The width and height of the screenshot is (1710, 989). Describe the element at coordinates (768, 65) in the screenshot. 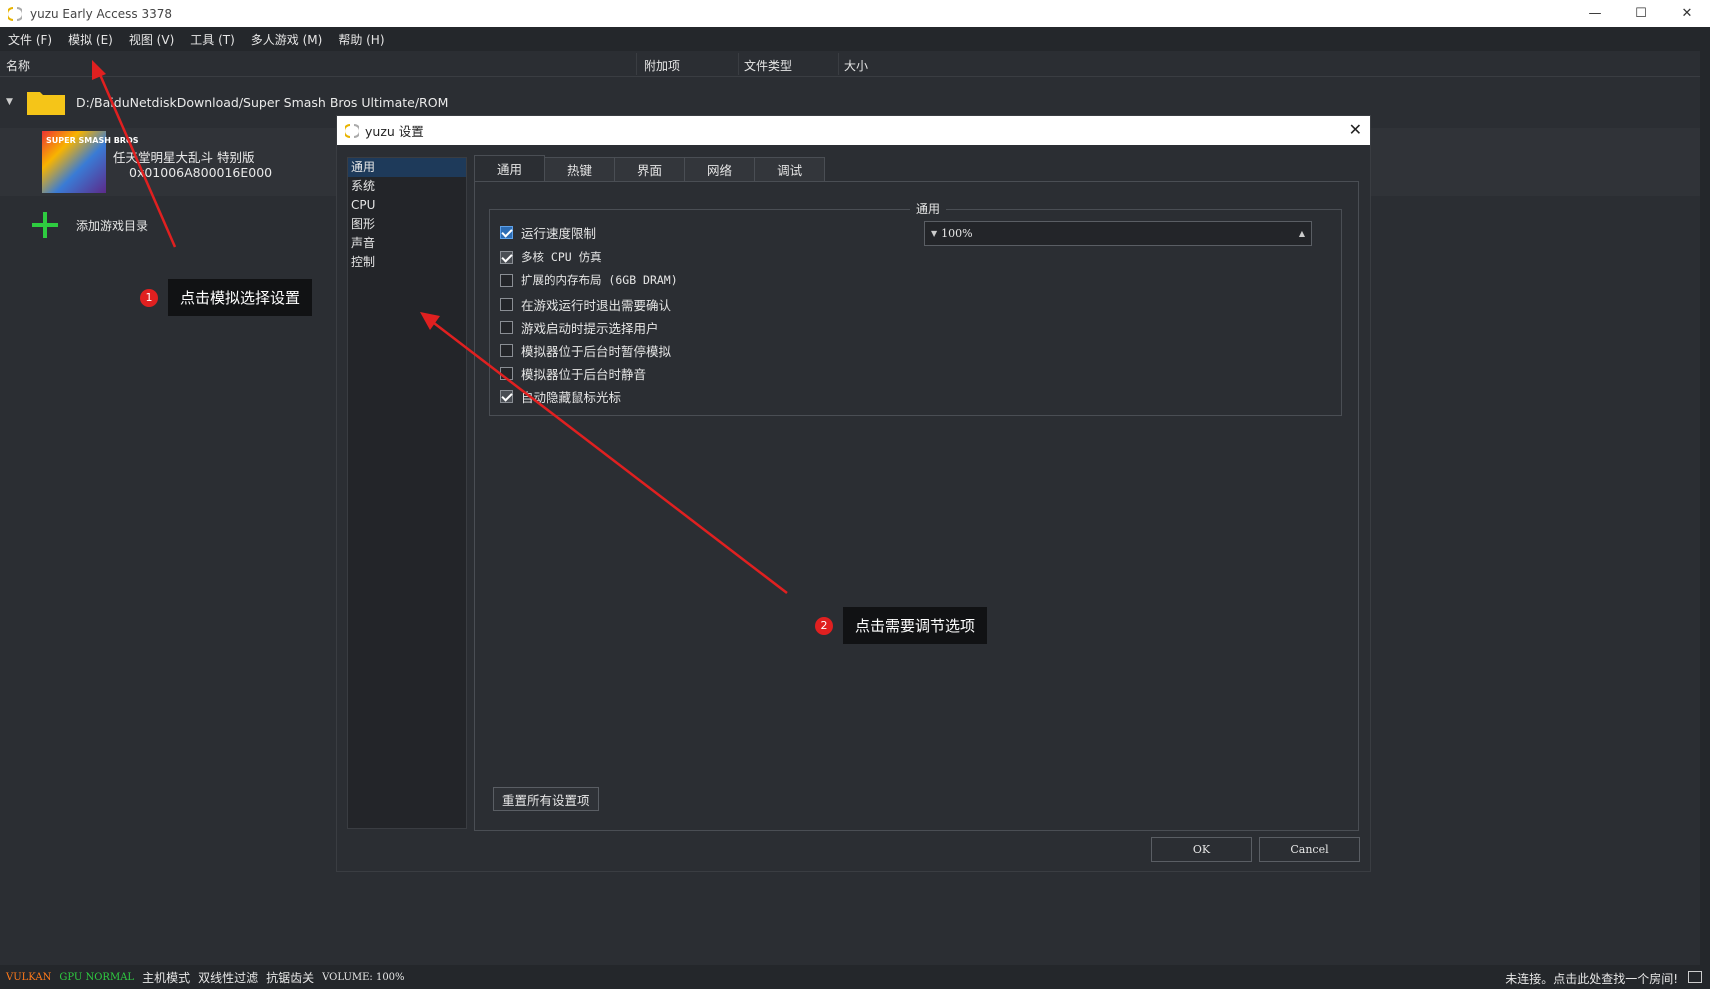

I see `column-filetype: 文件类型` at that location.